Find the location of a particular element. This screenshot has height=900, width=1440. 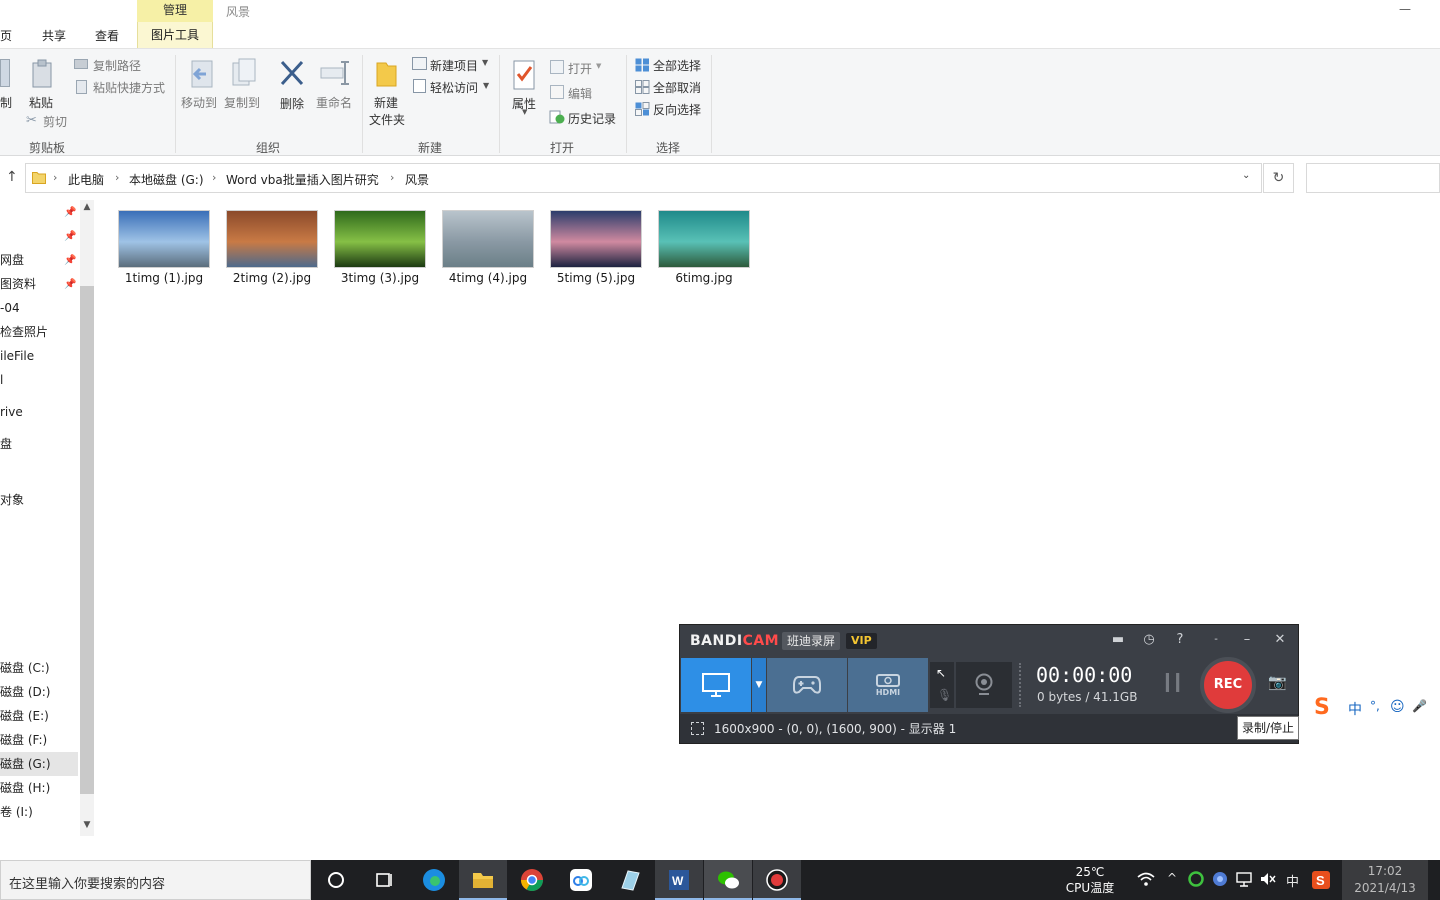

network-icon is located at coordinates (1244, 881).